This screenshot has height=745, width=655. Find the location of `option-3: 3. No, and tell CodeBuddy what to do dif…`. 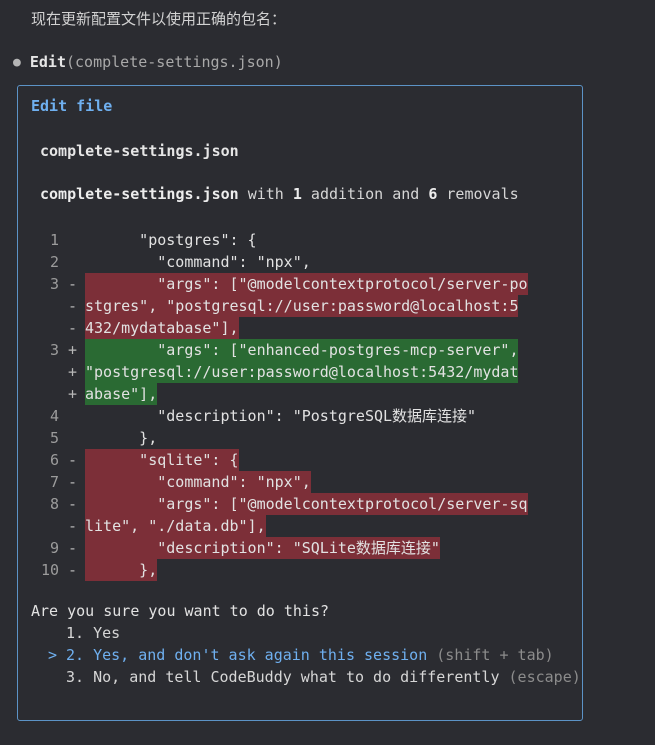

option-3: 3. No, and tell CodeBuddy what to do dif… is located at coordinates (314, 677).